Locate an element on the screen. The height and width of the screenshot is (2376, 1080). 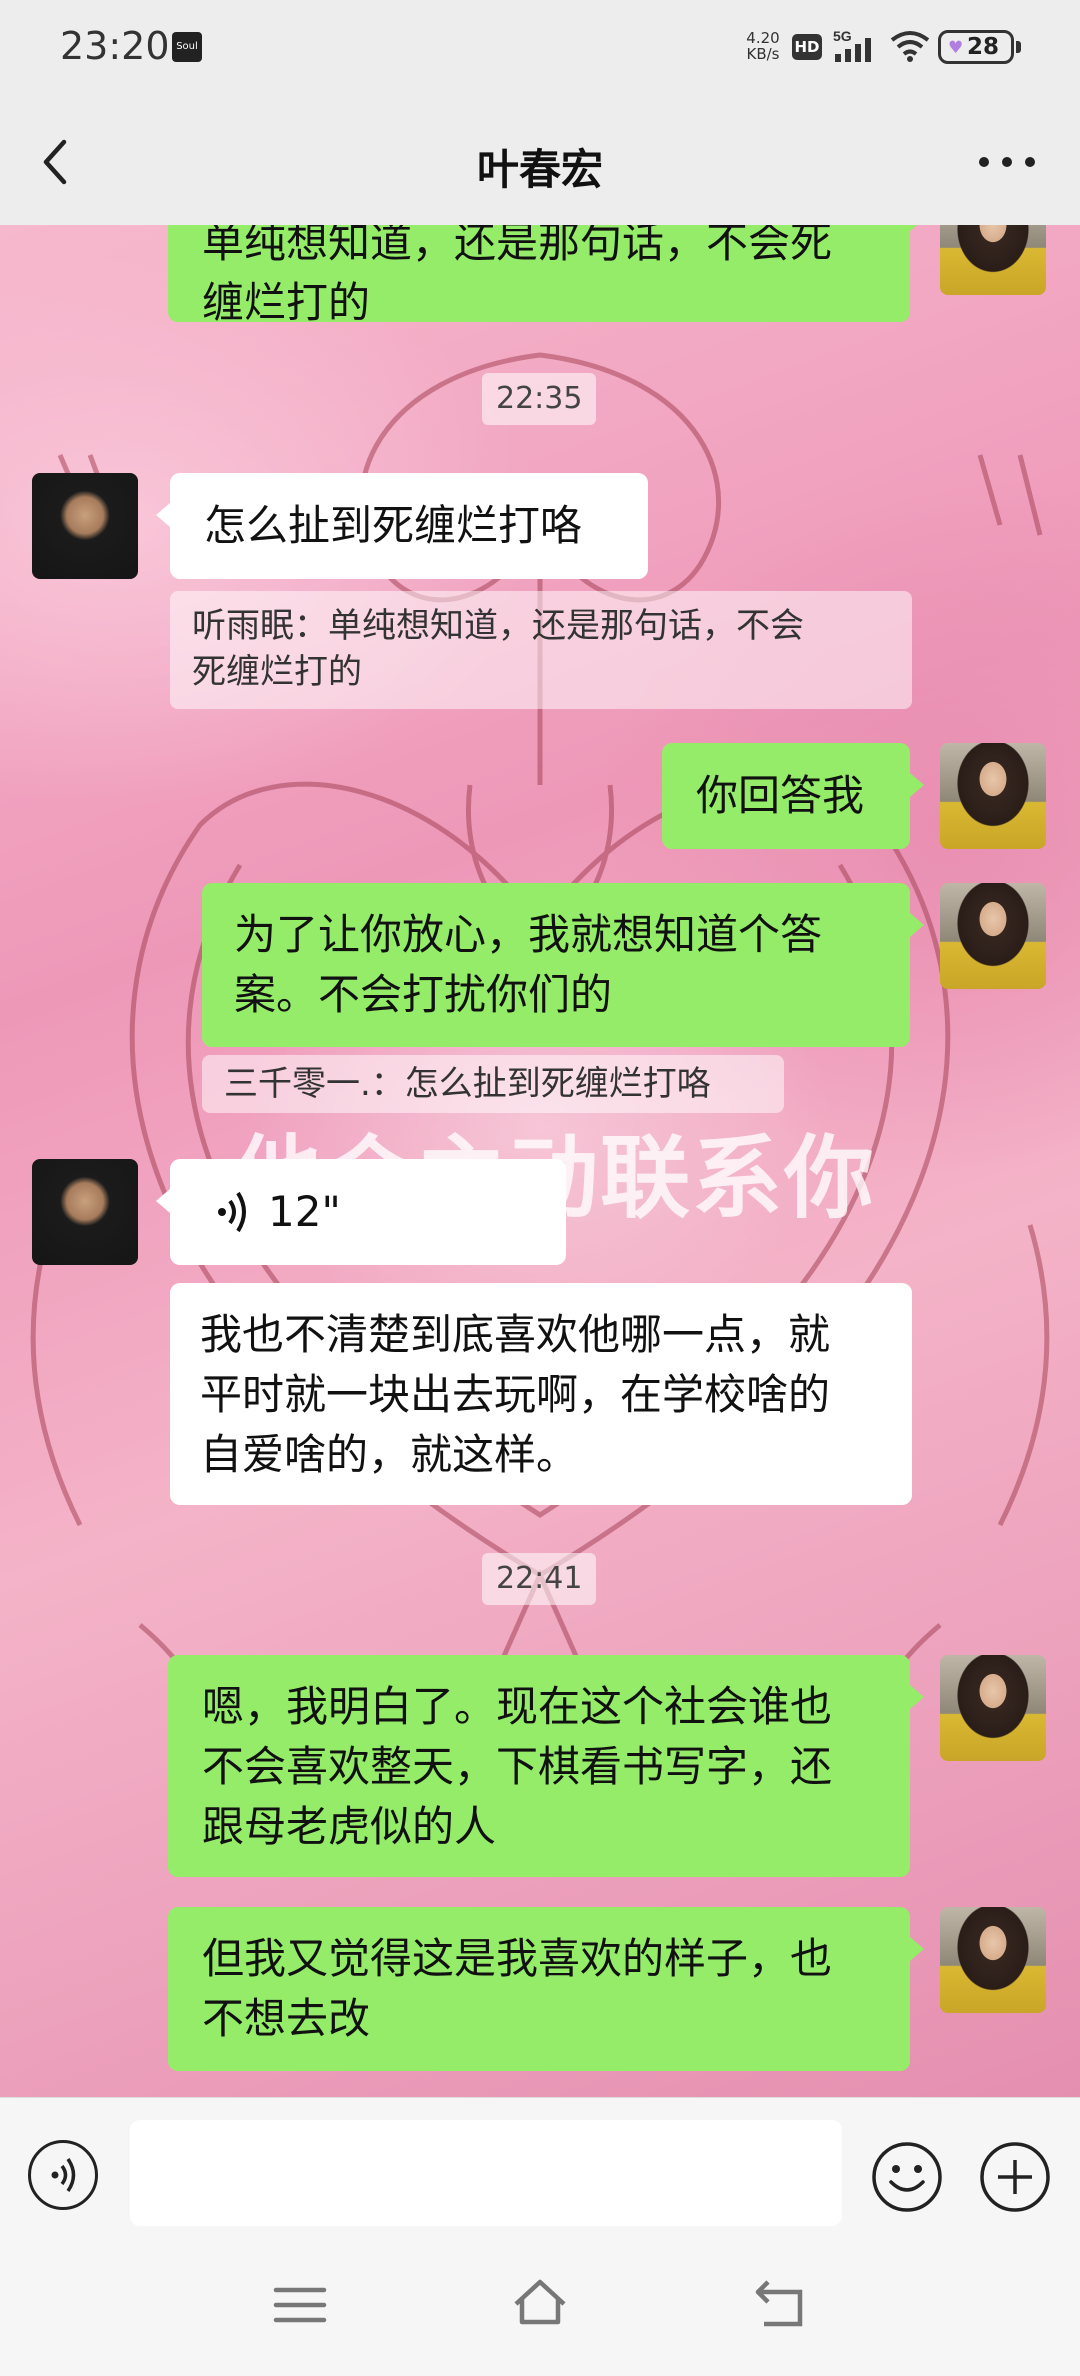
timestamp: 22:41 is located at coordinates (539, 1579).